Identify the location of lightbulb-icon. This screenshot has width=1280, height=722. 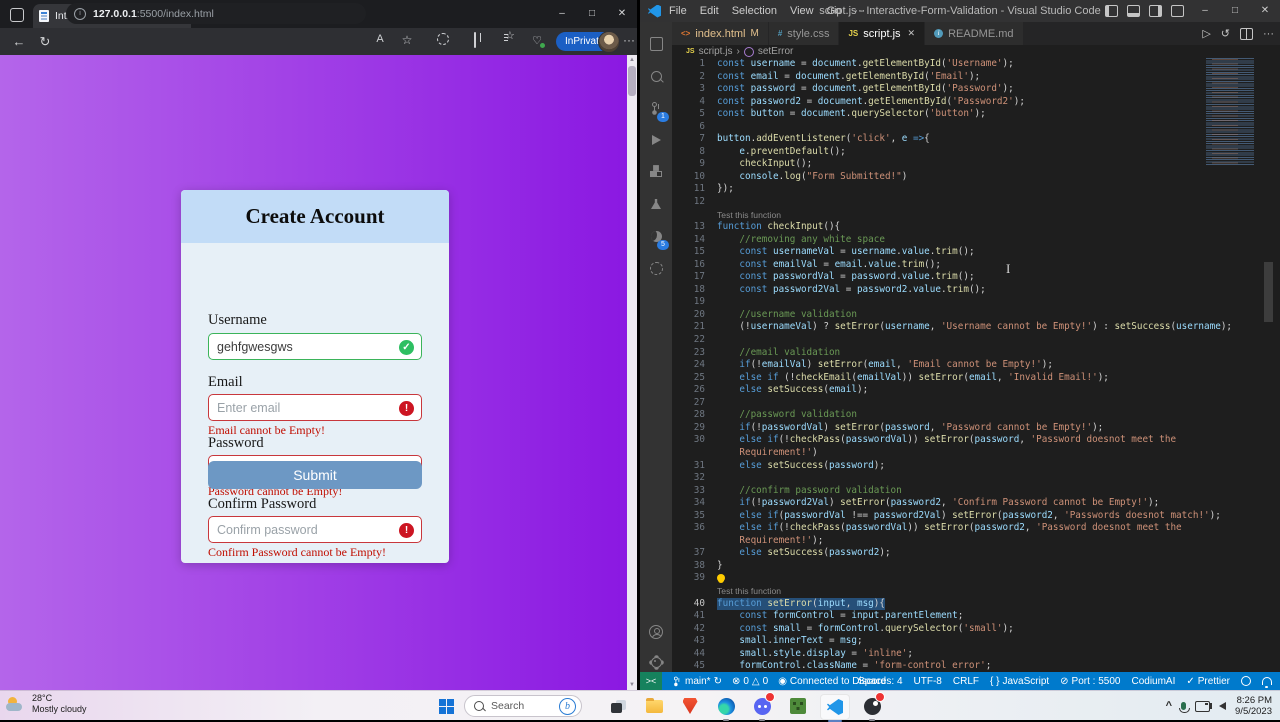
(721, 578).